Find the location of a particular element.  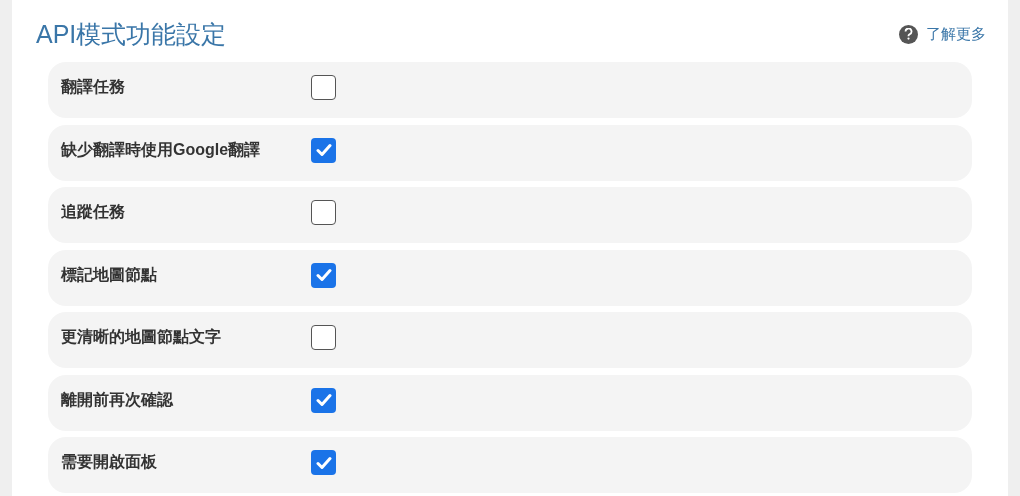

setting-label: 追蹤任務 is located at coordinates (93, 212).